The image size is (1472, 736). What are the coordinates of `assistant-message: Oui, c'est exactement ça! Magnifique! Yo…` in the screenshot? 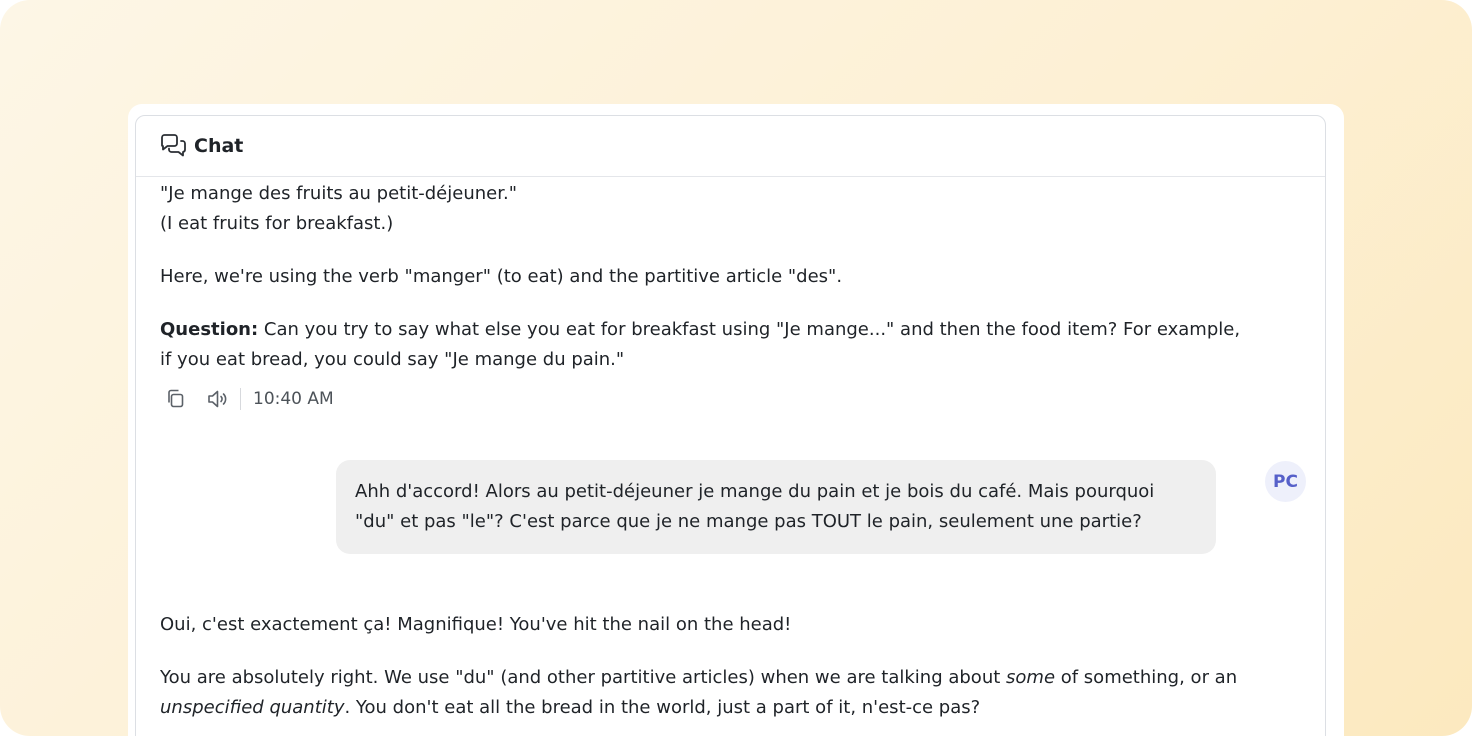 It's located at (705, 666).